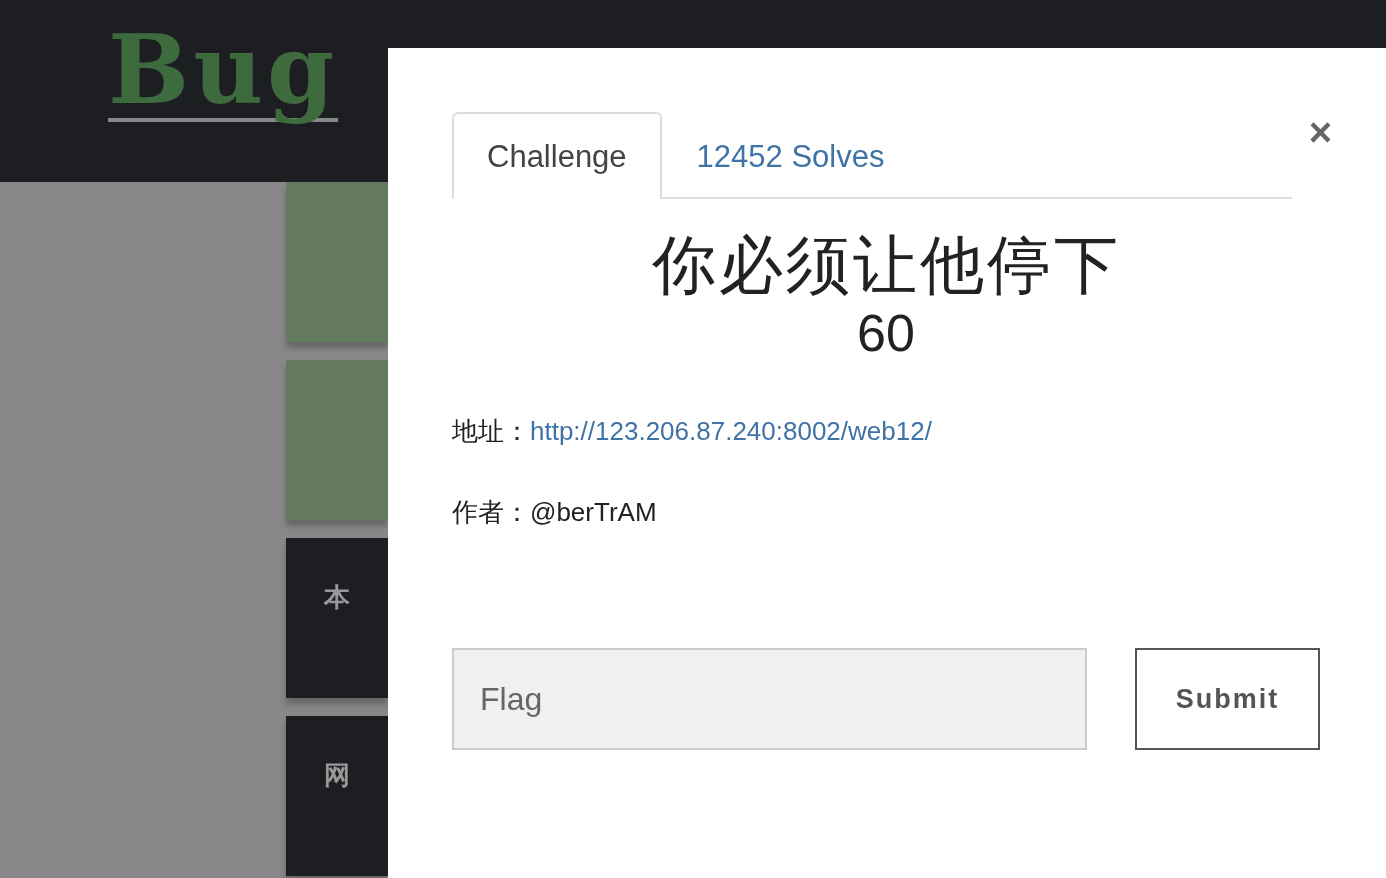 Image resolution: width=1386 pixels, height=878 pixels. Describe the element at coordinates (337, 597) in the screenshot. I see `card-text: 本` at that location.